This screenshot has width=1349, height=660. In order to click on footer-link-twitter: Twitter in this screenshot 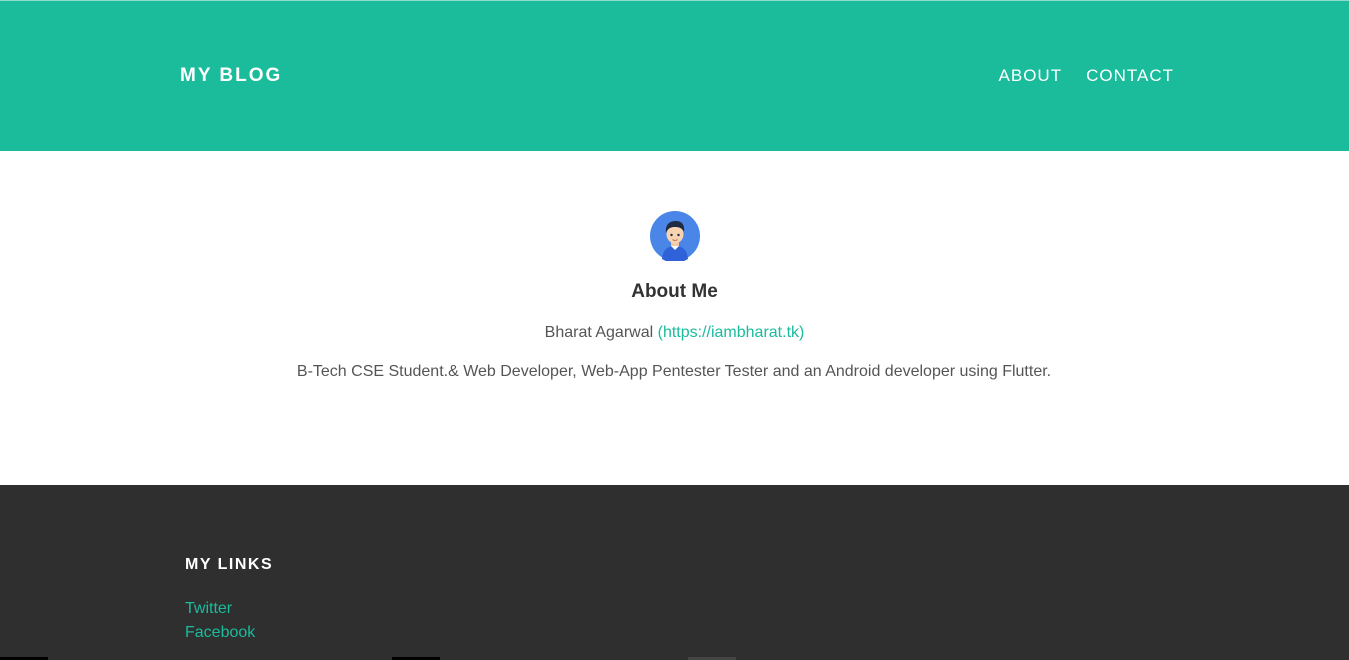, I will do `click(220, 609)`.